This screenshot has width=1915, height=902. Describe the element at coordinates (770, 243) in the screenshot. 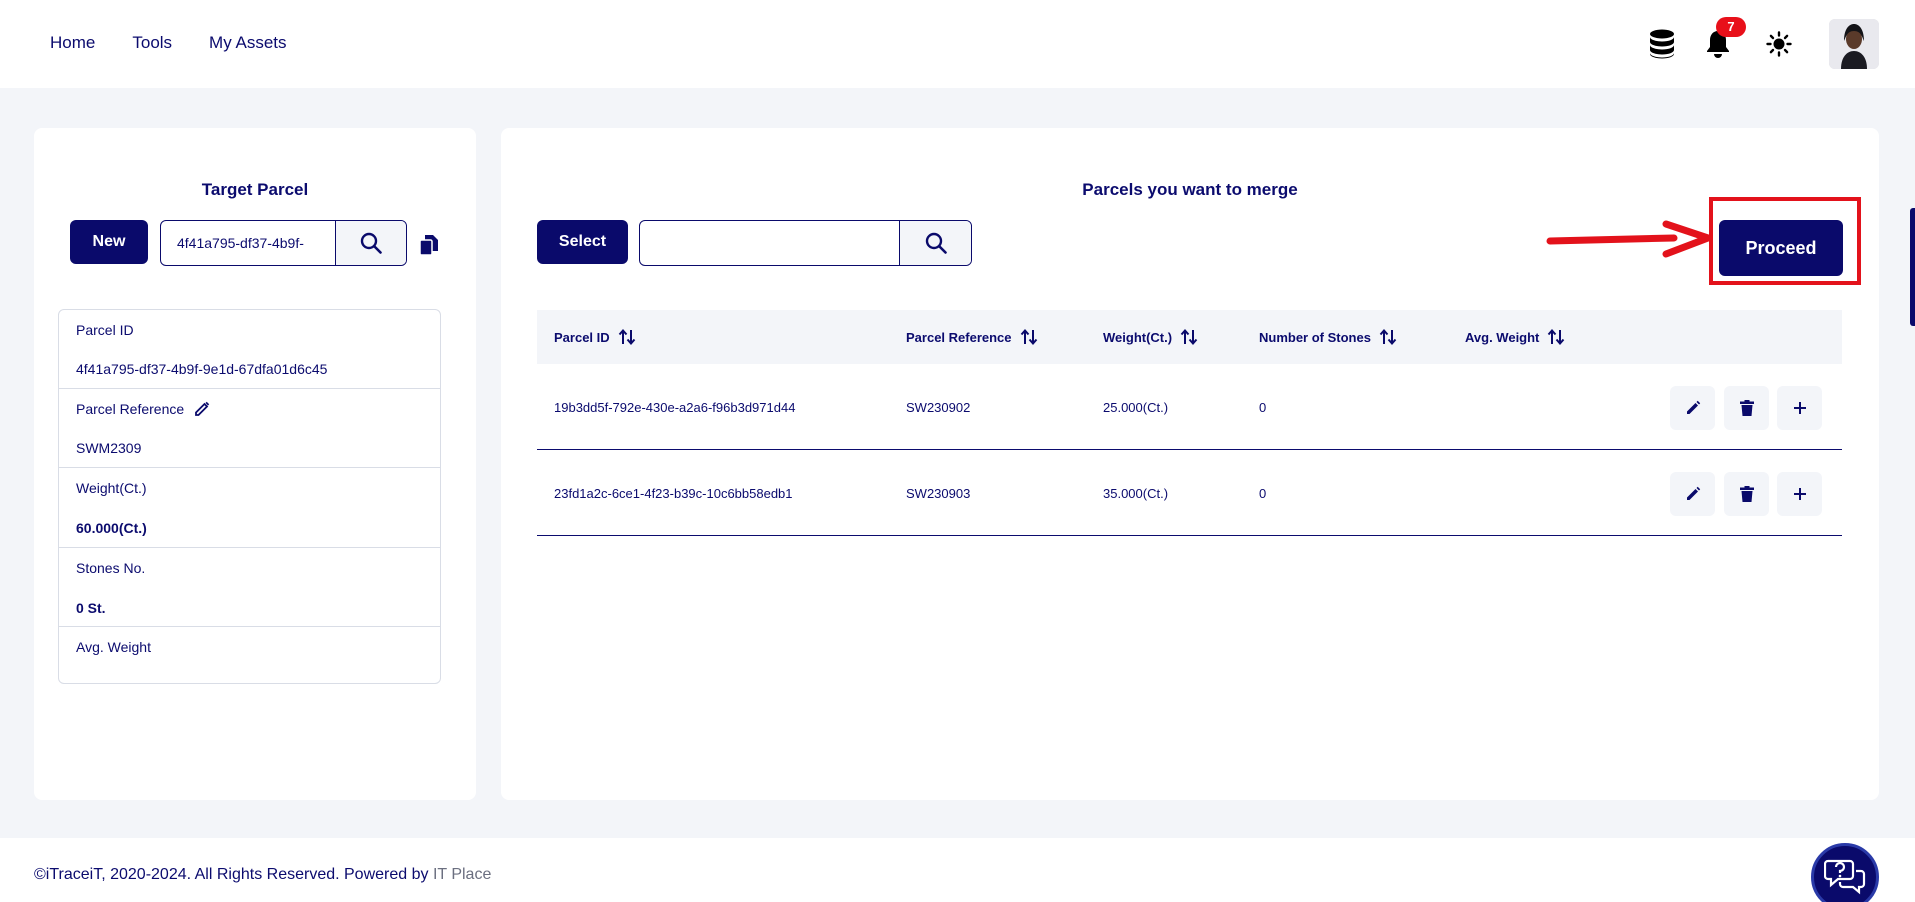

I see `merge-search-input` at that location.